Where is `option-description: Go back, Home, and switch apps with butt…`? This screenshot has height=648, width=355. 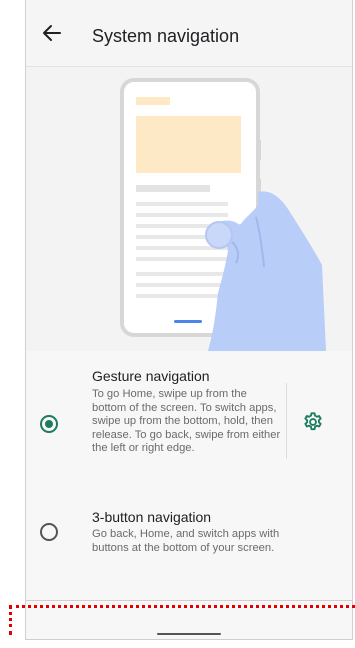
option-description: Go back, Home, and switch apps with butt… is located at coordinates (186, 541).